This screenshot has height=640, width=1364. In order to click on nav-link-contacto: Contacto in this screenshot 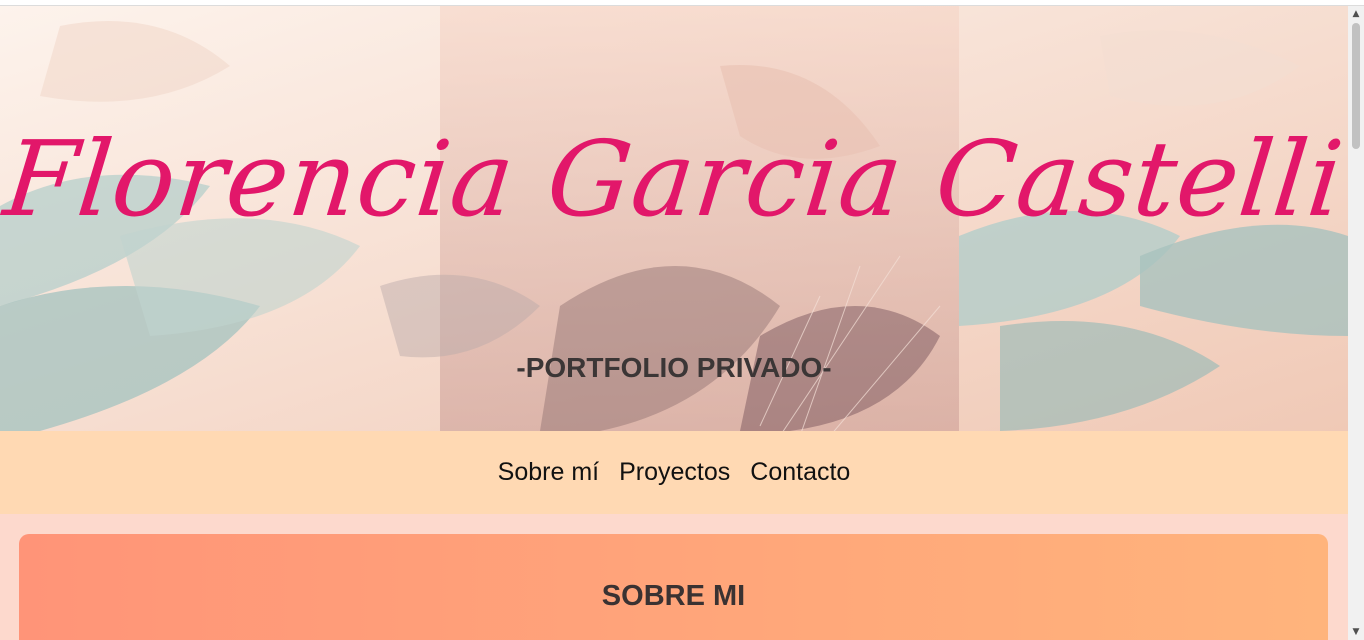, I will do `click(800, 472)`.